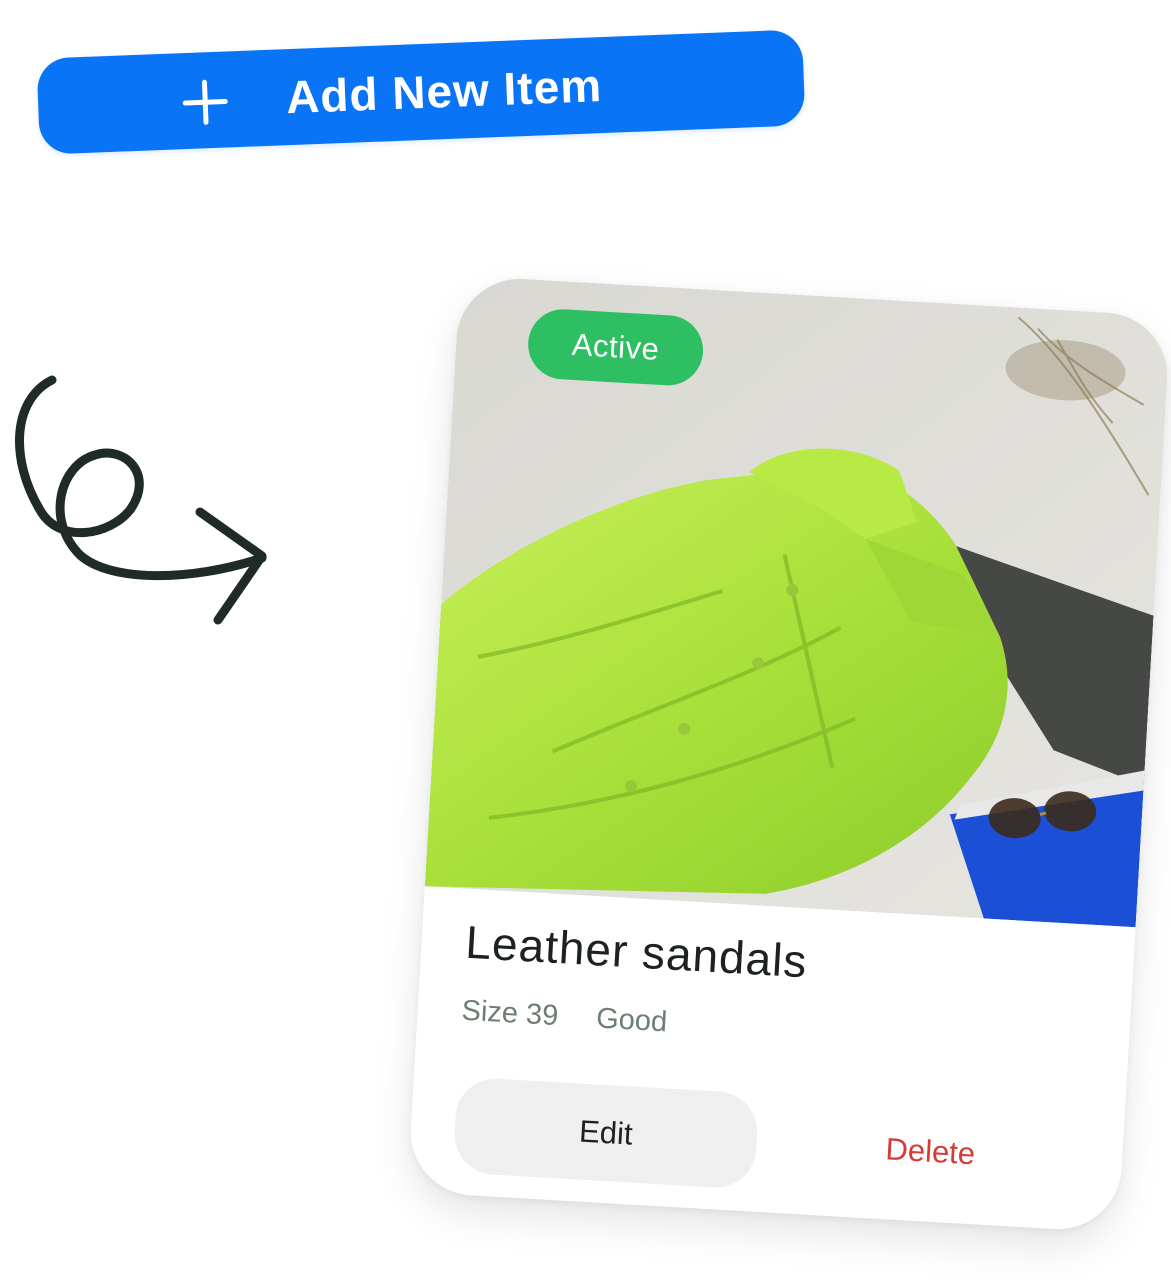 The width and height of the screenshot is (1171, 1282). I want to click on item-meta: Size 39 Good, so click(579, 1018).